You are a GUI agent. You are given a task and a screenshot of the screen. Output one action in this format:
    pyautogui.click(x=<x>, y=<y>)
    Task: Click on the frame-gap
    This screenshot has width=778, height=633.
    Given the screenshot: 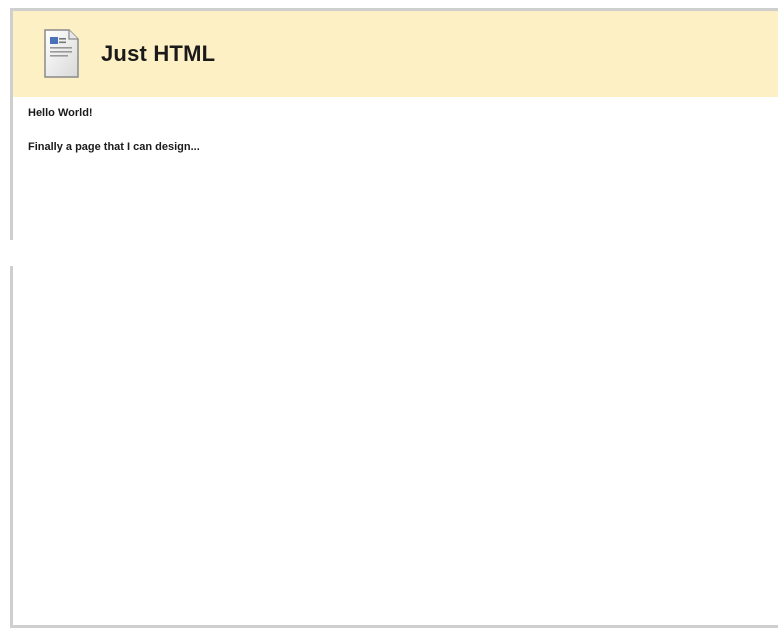 What is the action you would take?
    pyautogui.click(x=7, y=253)
    